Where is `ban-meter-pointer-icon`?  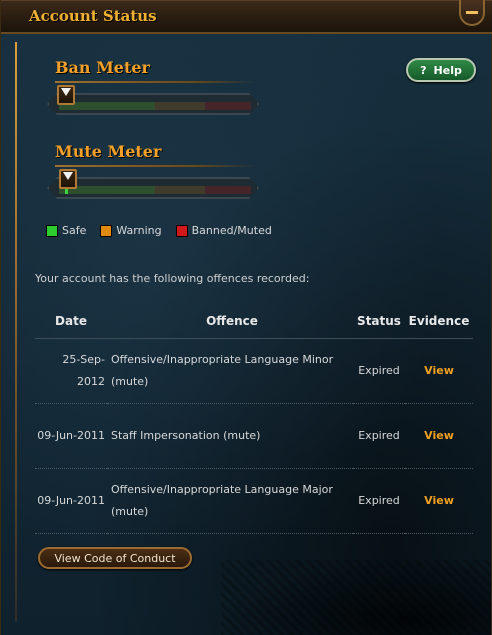
ban-meter-pointer-icon is located at coordinates (66, 95).